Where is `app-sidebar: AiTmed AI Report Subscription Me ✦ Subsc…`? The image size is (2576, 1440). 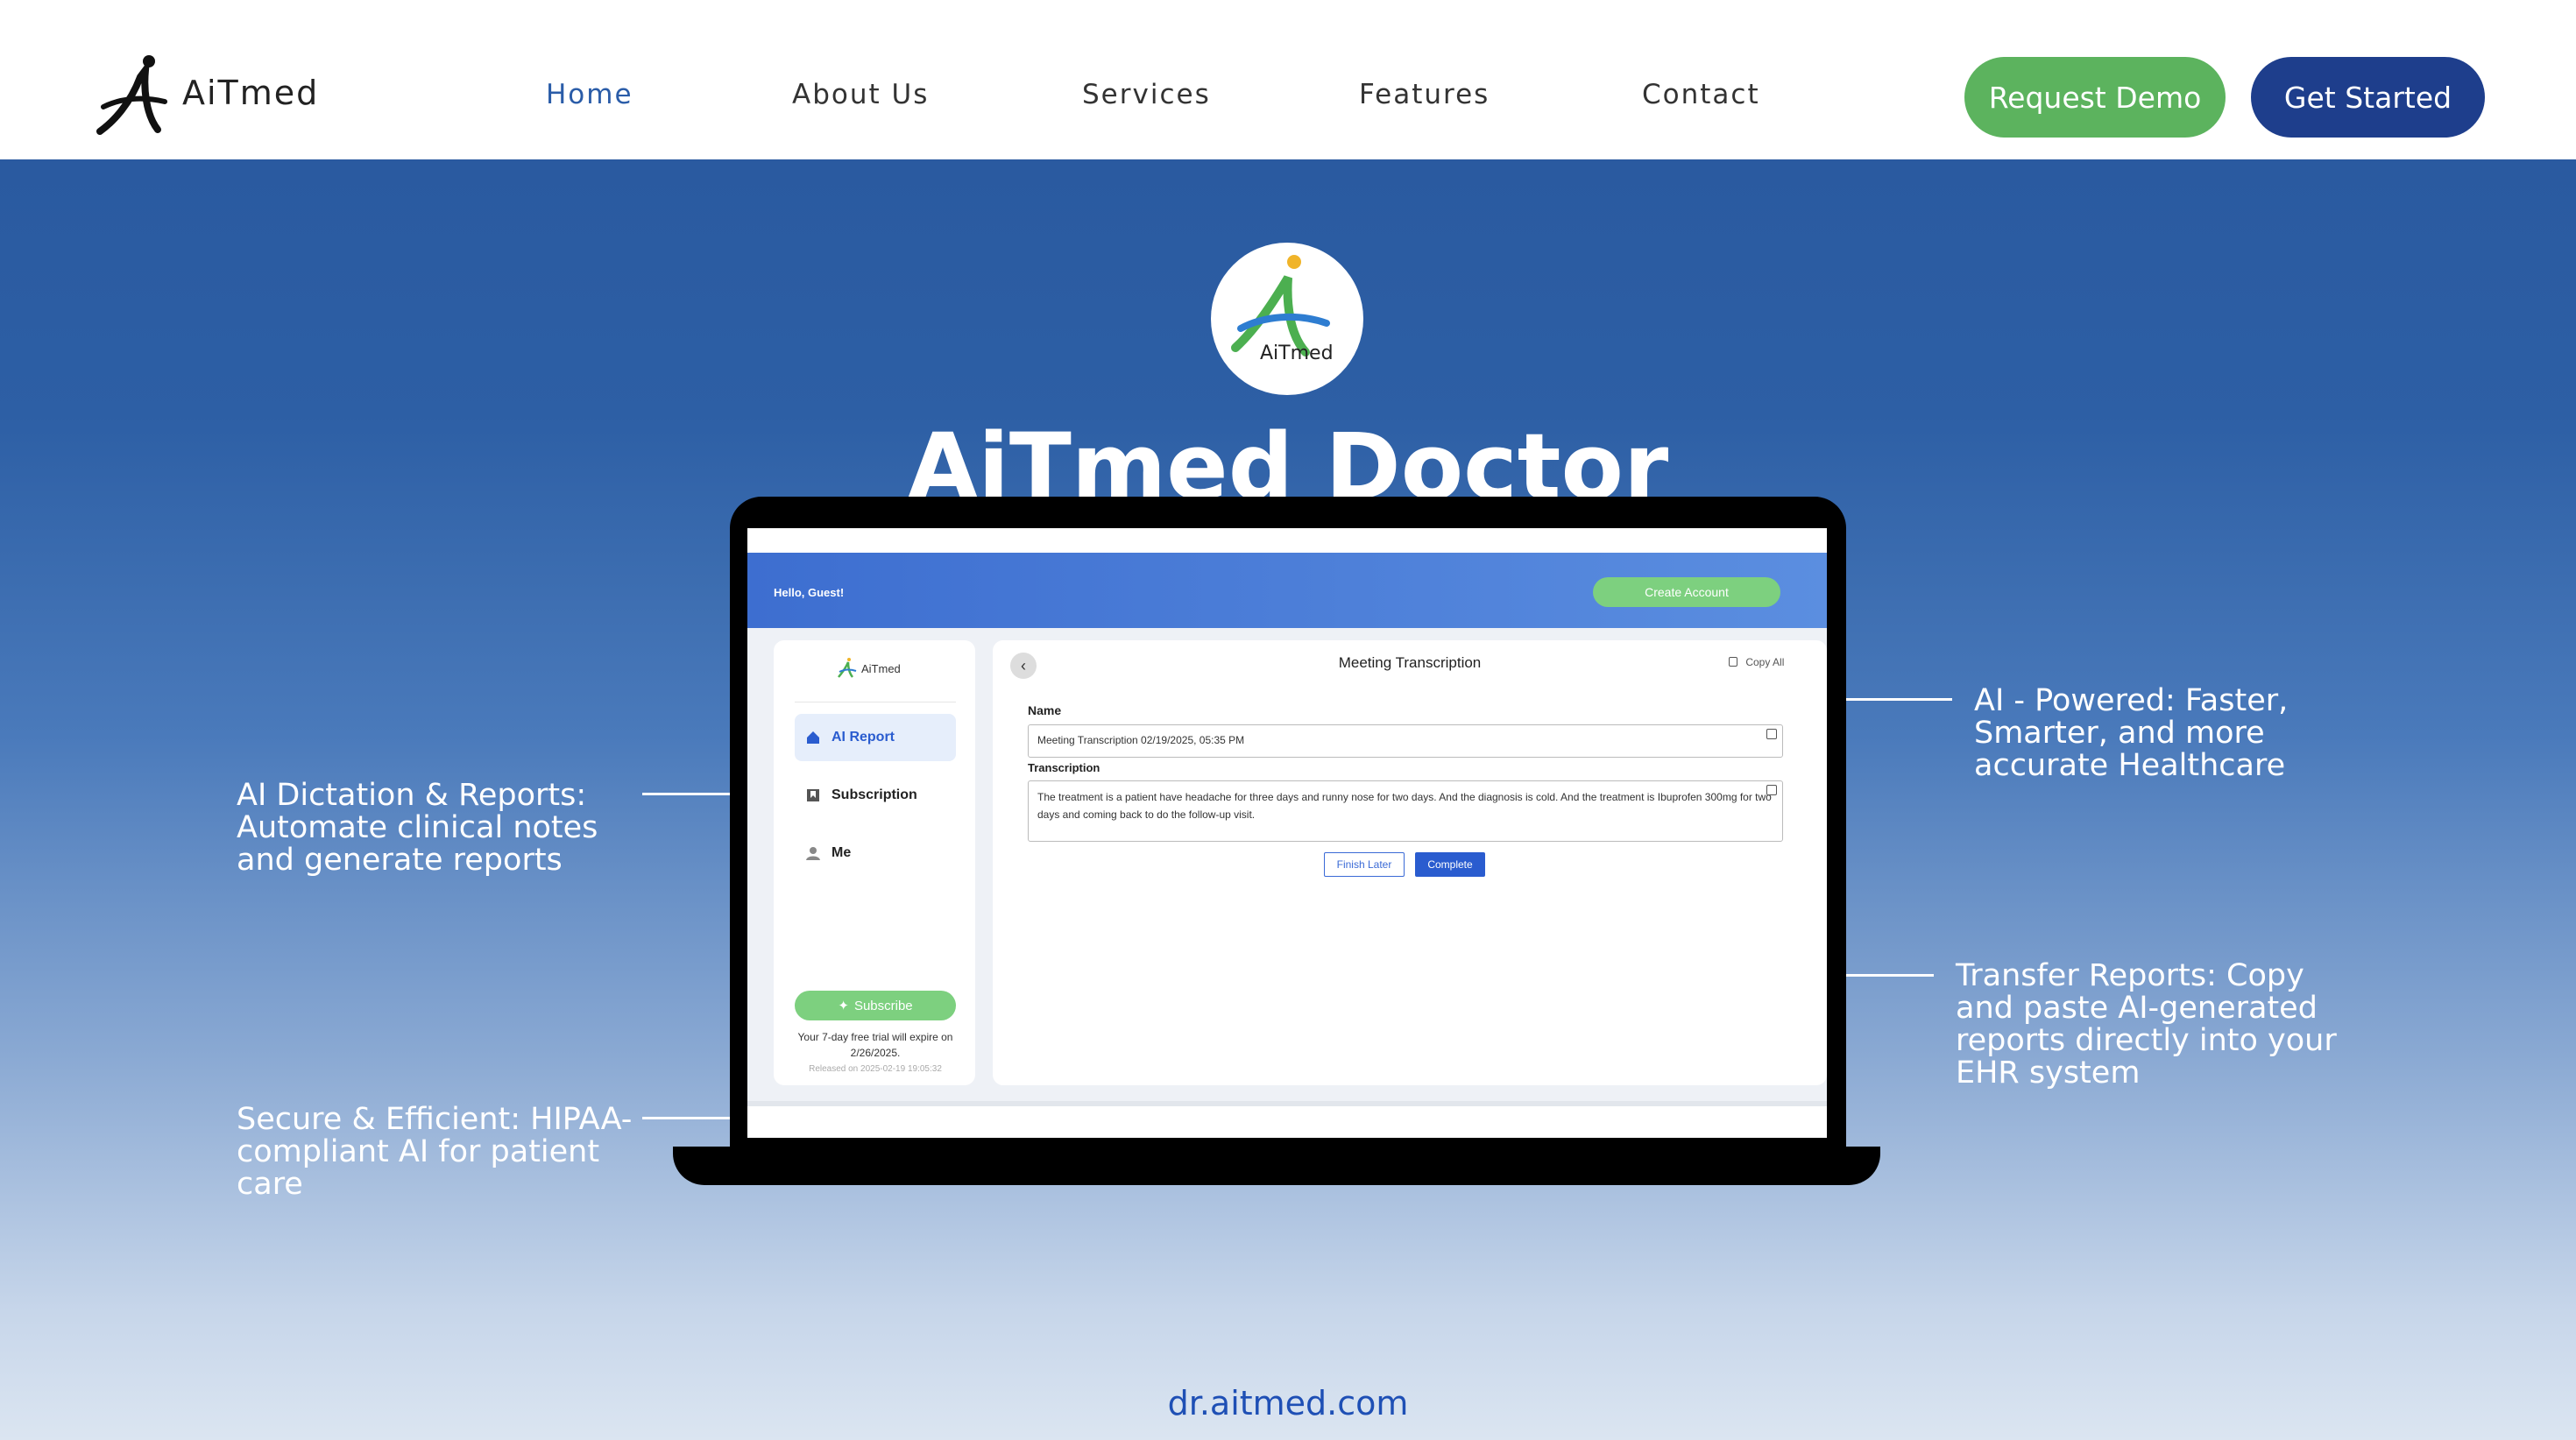
app-sidebar: AiTmed AI Report Subscription Me ✦ Subsc… is located at coordinates (874, 862).